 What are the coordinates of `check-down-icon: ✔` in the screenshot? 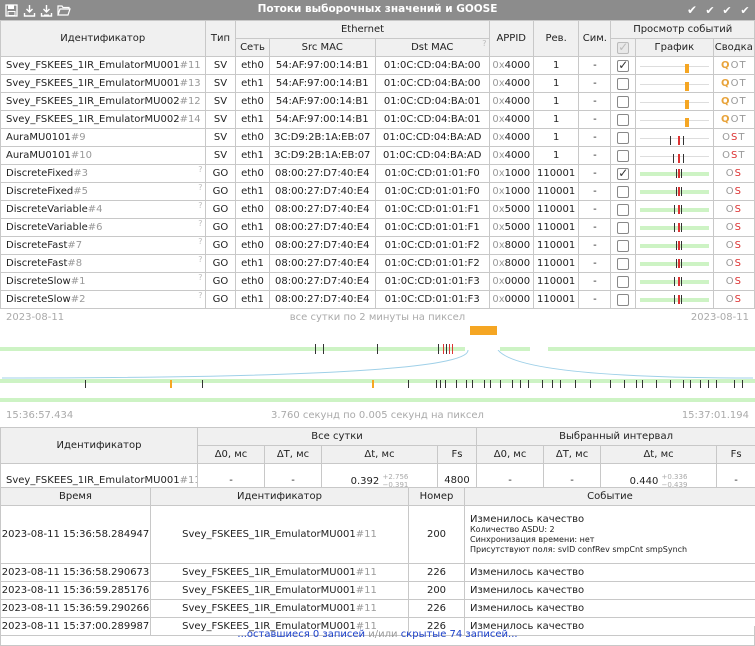 It's located at (745, 10).